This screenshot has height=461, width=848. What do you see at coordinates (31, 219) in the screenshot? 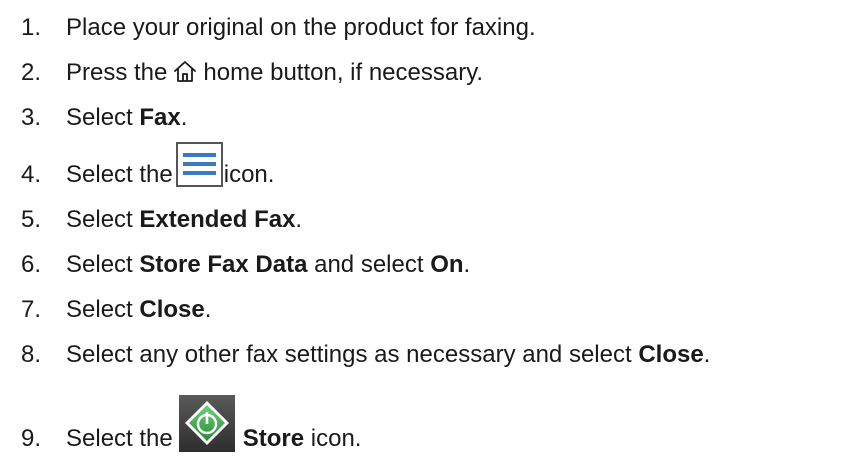
I see `step-number: 5.` at bounding box center [31, 219].